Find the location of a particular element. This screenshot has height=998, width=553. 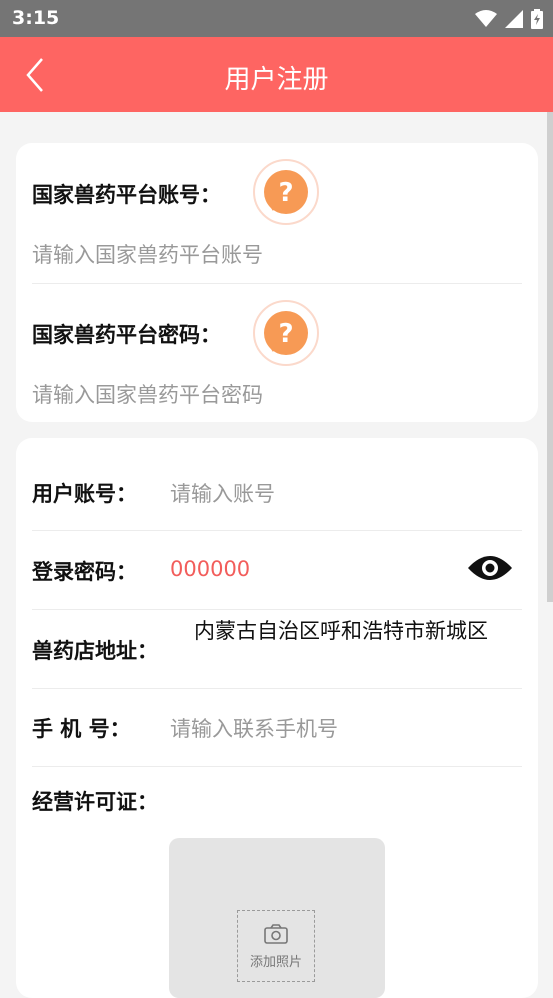

account-label: 用户账号： is located at coordinates (84, 494).